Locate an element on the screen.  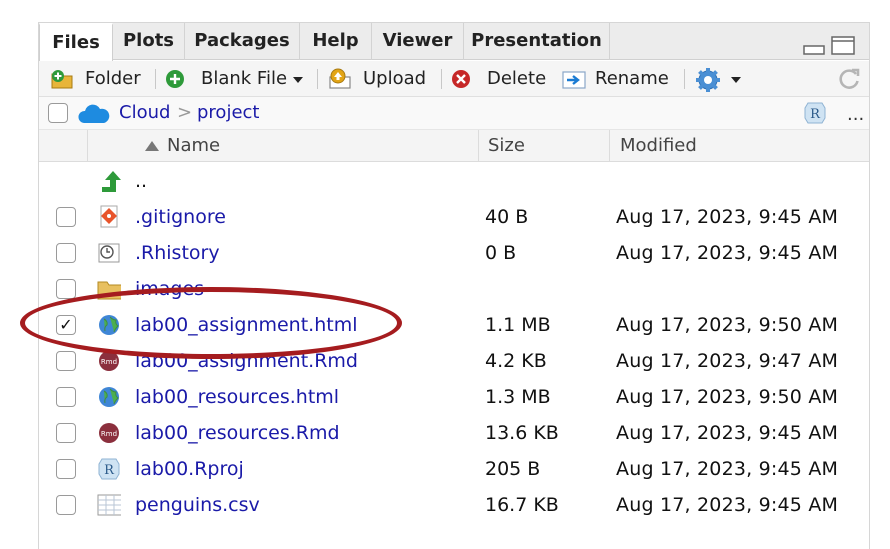
upload-label: Upload is located at coordinates (395, 78).